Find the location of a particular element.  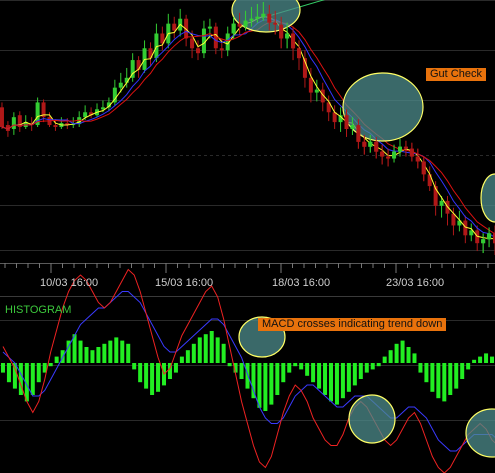

x-tick-label-2: 18/03 16:00 is located at coordinates (301, 283).